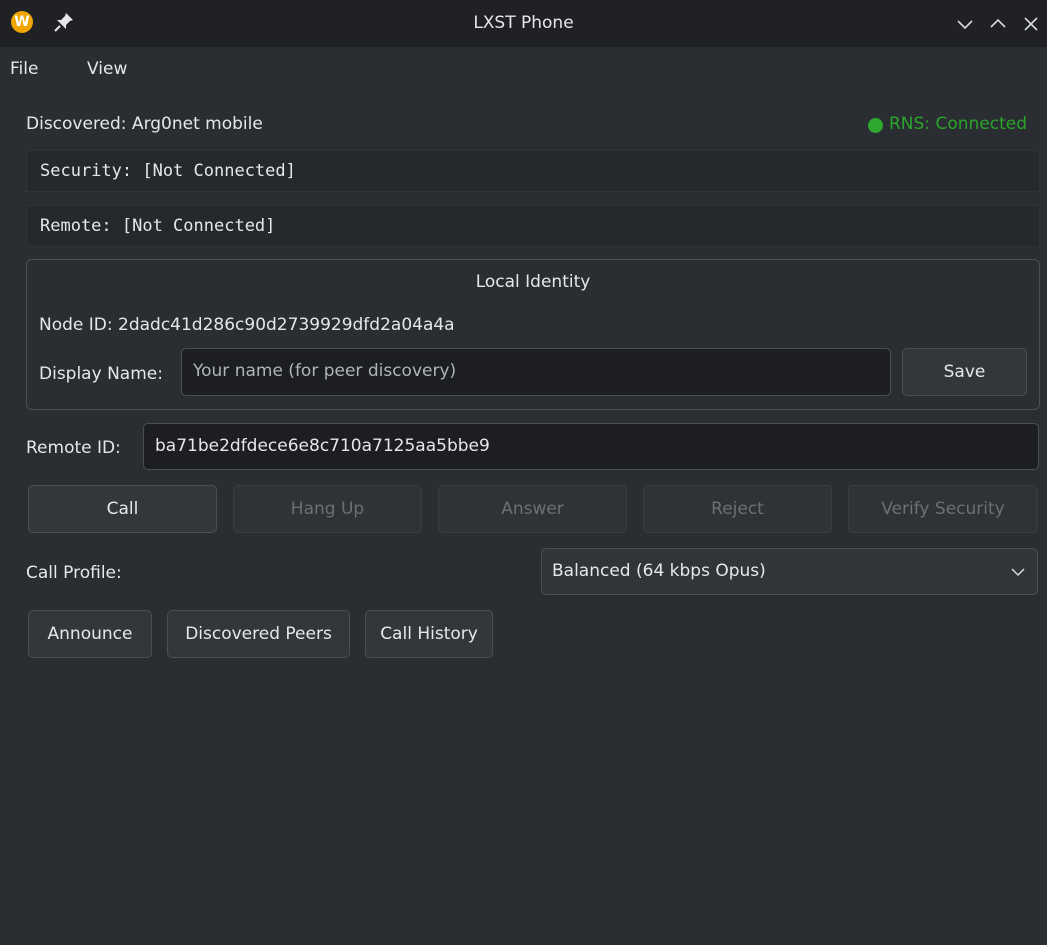 This screenshot has height=945, width=1047. What do you see at coordinates (327, 509) in the screenshot?
I see `hang-up-button: Hang Up` at bounding box center [327, 509].